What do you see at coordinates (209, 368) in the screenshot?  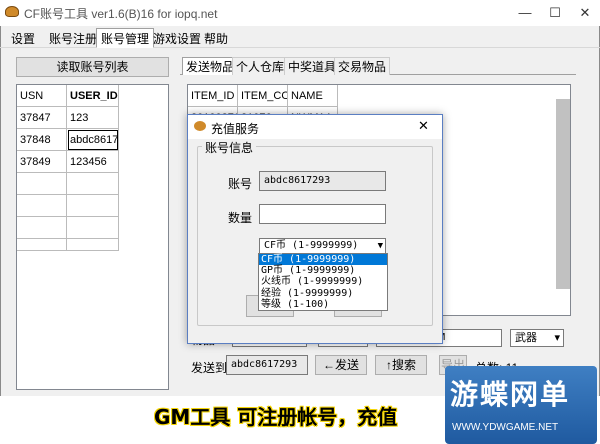 I see `send-to-label: 发送到` at bounding box center [209, 368].